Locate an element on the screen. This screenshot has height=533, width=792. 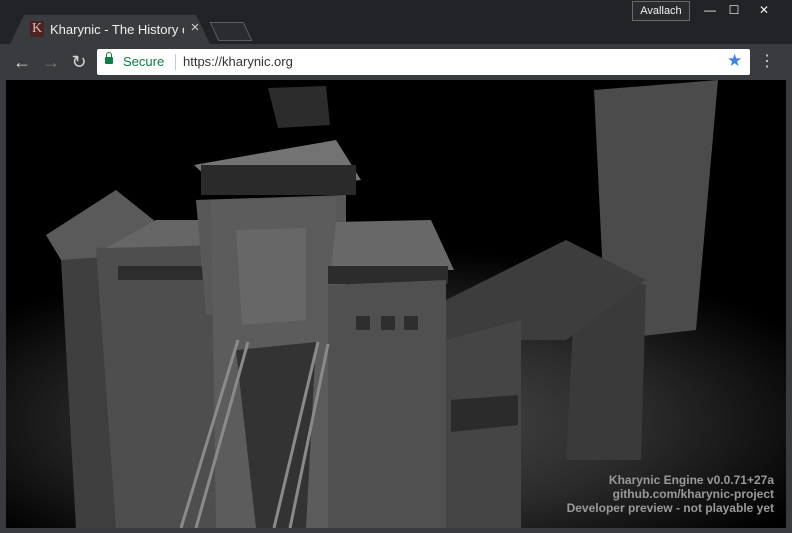
engine-repo-text: github.com/kharynic-project is located at coordinates (693, 494).